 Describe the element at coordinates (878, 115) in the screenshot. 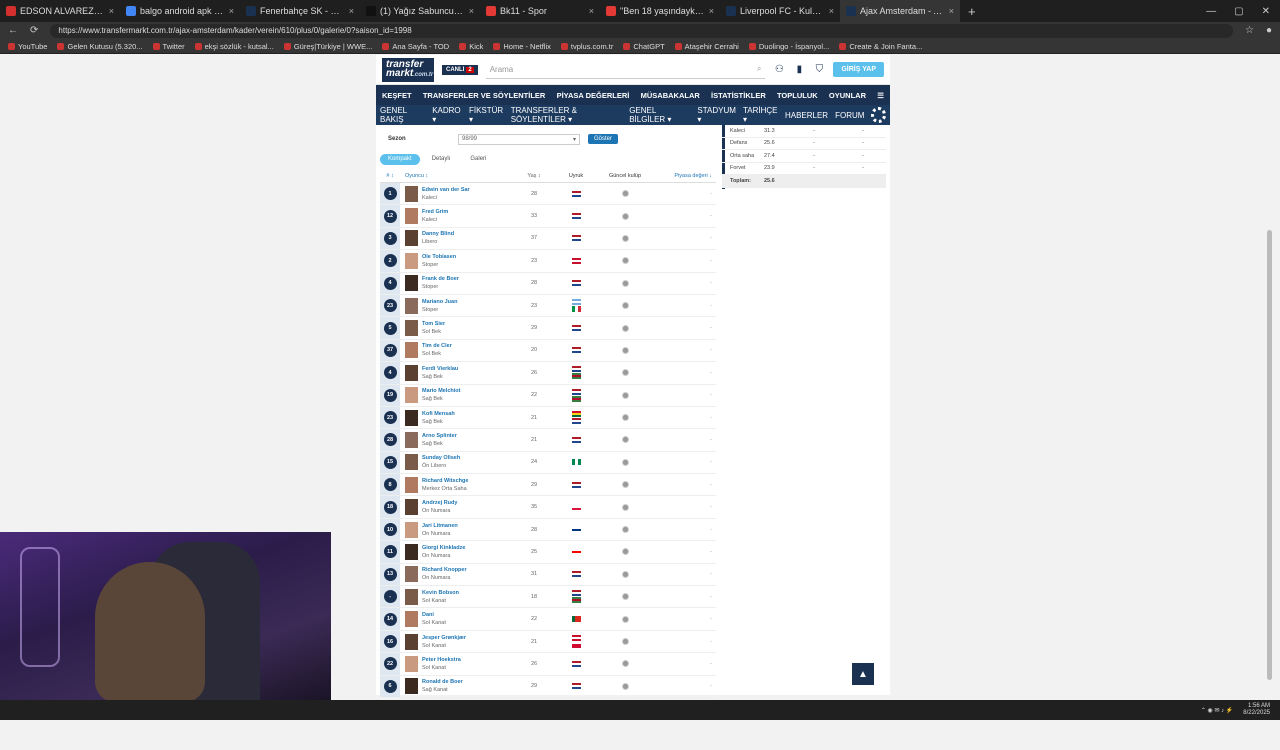

I see `settings-gear-icon` at that location.